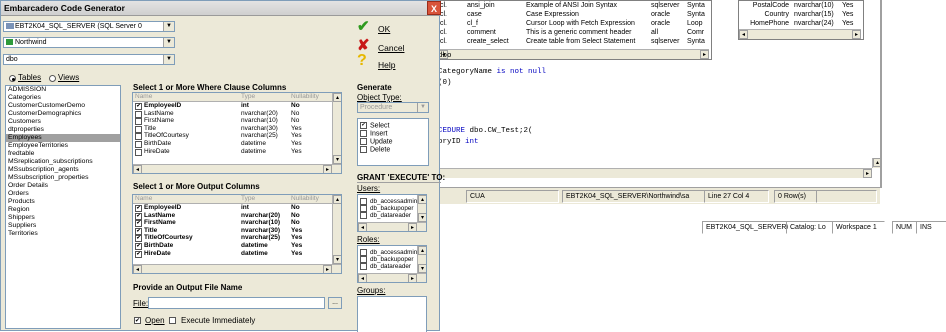 The image size is (946, 332). What do you see at coordinates (380, 62) in the screenshot?
I see `help-button: ? Help` at bounding box center [380, 62].